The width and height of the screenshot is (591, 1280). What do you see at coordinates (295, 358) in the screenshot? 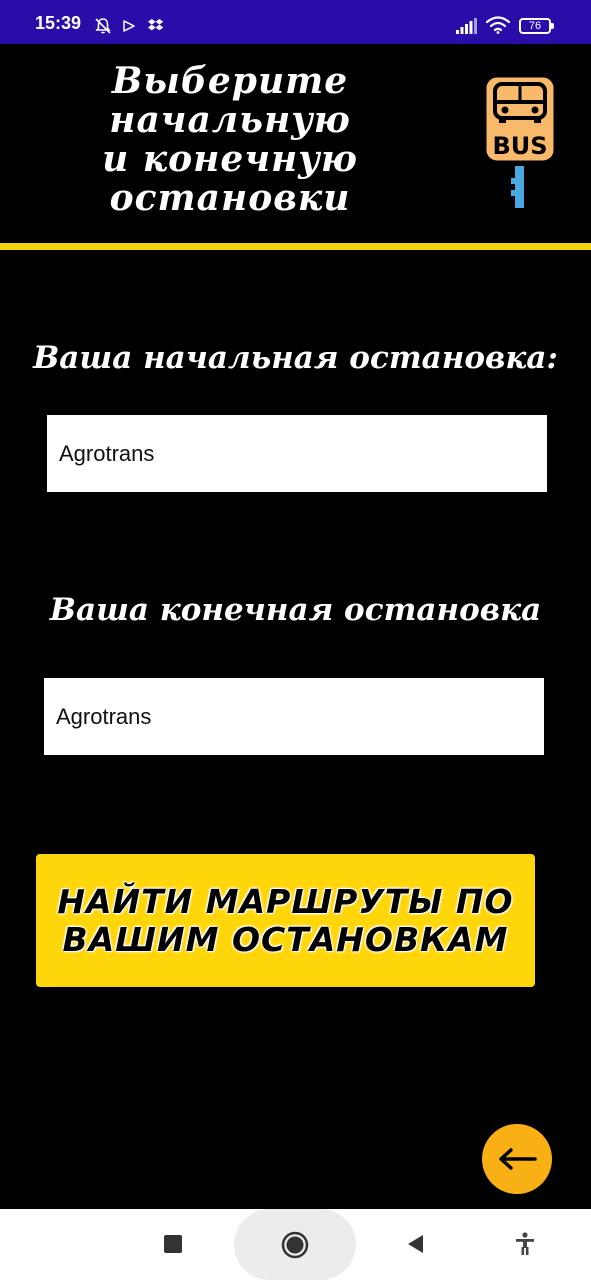
I see `start-stop-label: Ваша начальная остановка:` at bounding box center [295, 358].